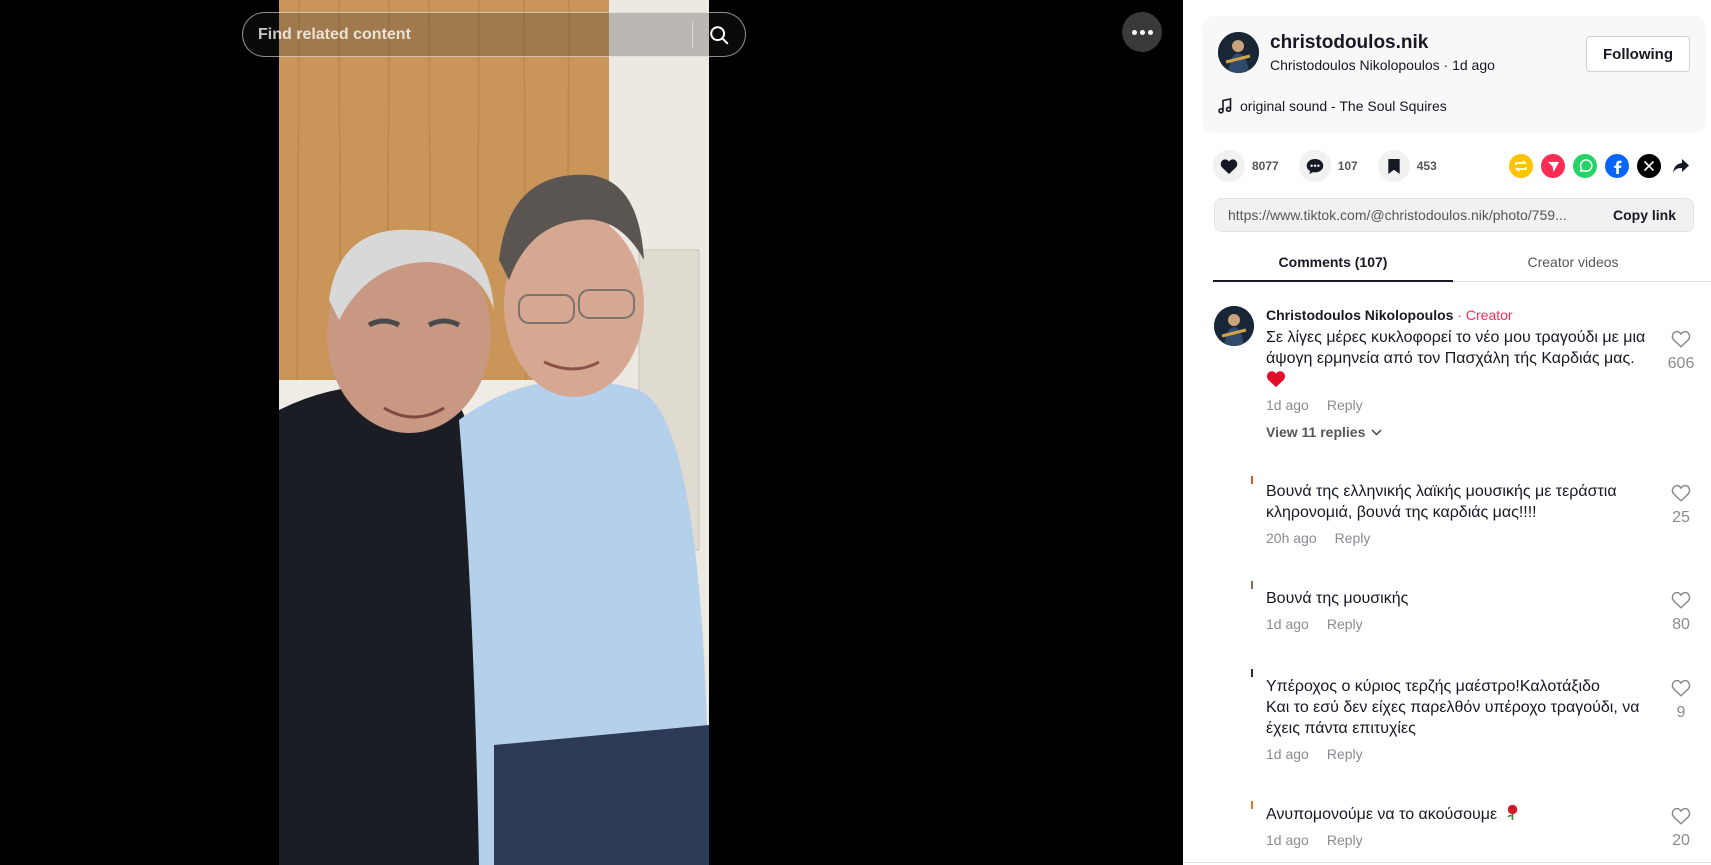  I want to click on save-button: 453, so click(1407, 166).